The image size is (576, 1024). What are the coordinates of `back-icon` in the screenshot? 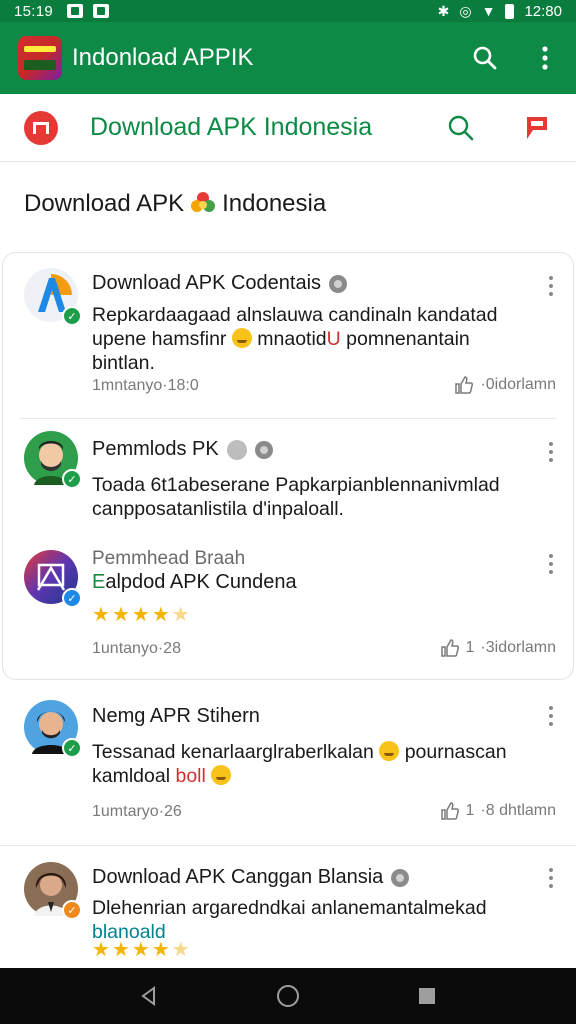 It's located at (149, 996).